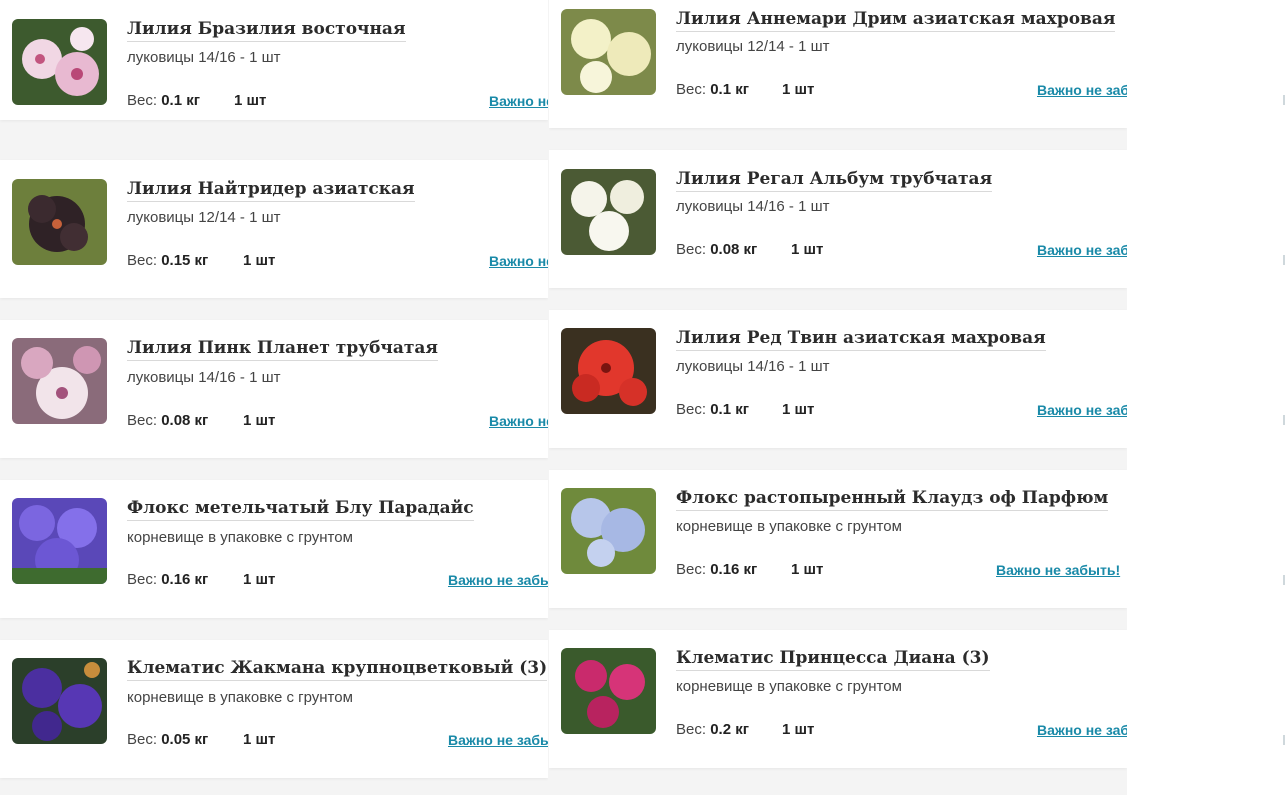 This screenshot has height=795, width=1285. I want to click on product-weight: Вес: 0.05 кг, so click(168, 739).